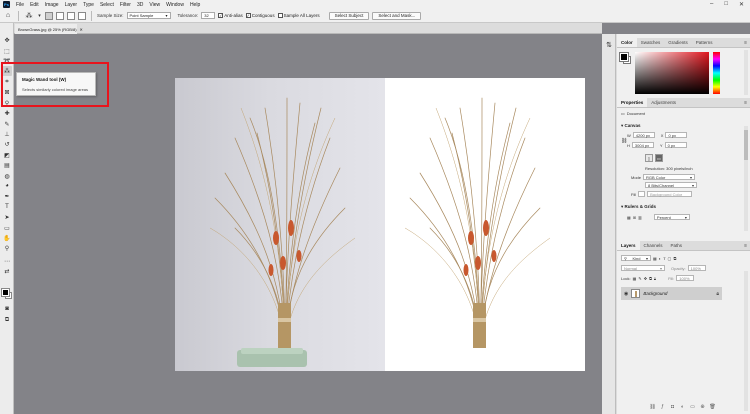 This screenshot has width=750, height=414. I want to click on intersect-selection-mode-button, so click(82, 15).